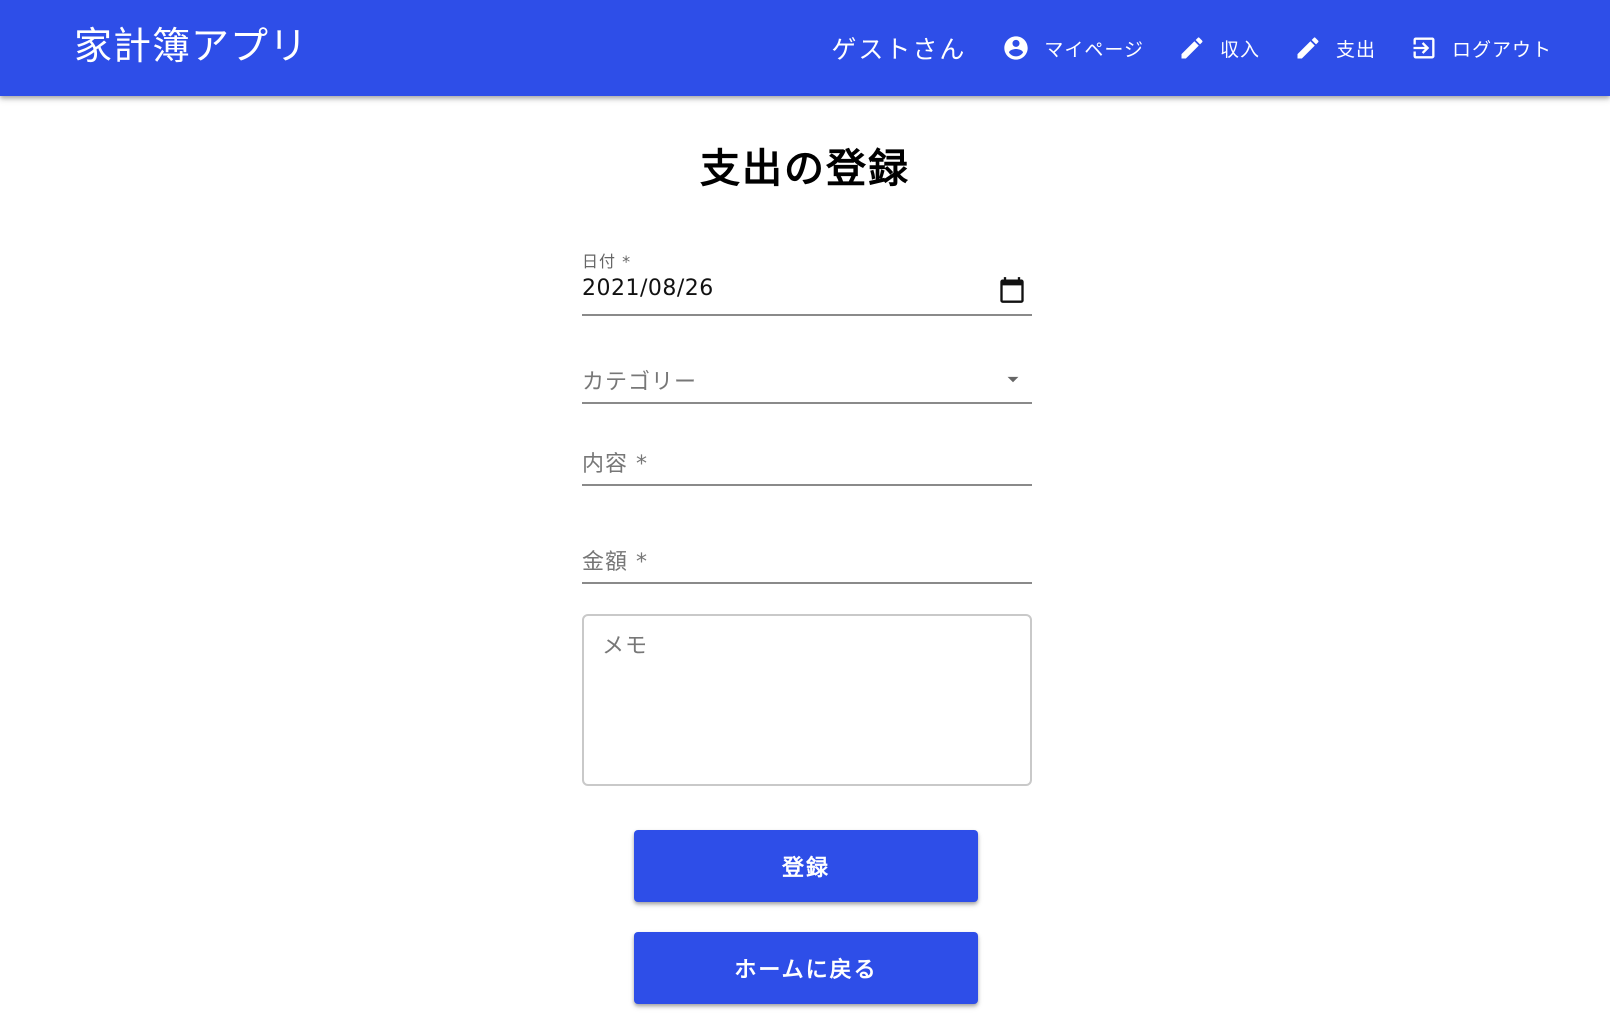 The width and height of the screenshot is (1610, 1034). I want to click on calendar-icon, so click(1012, 292).